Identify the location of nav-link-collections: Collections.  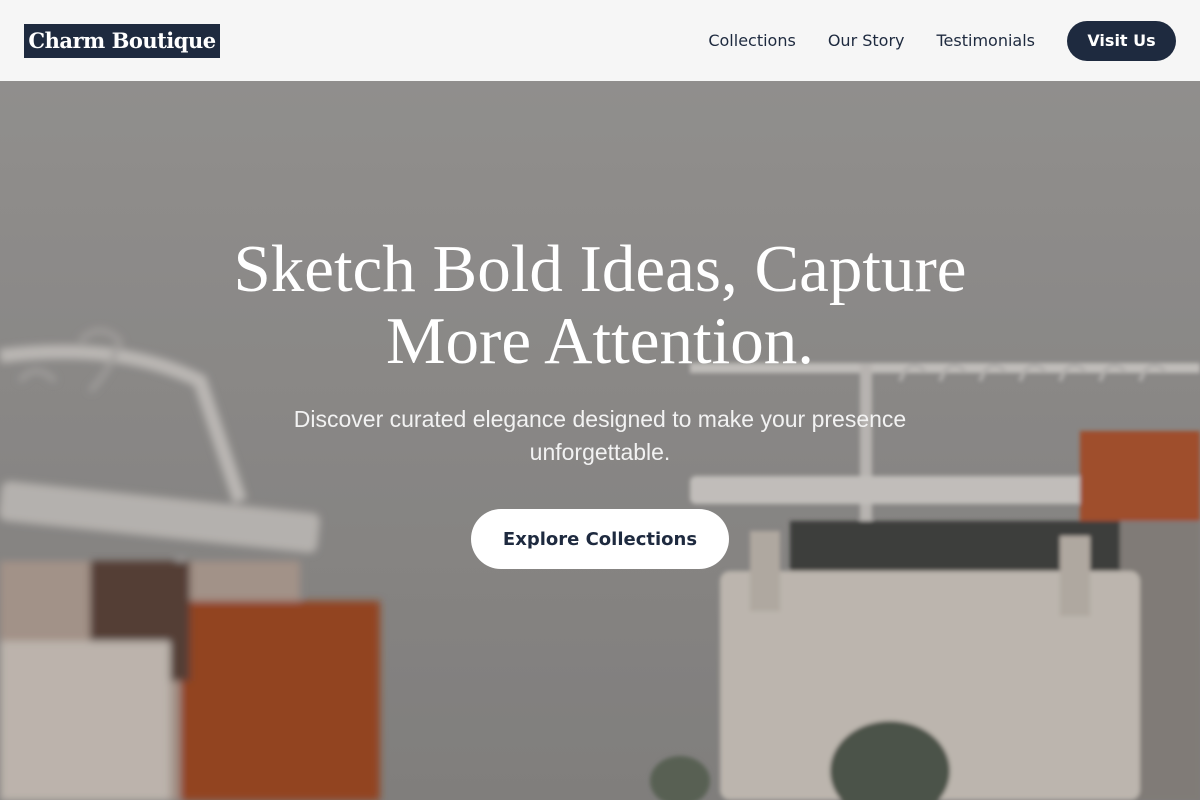
(751, 40).